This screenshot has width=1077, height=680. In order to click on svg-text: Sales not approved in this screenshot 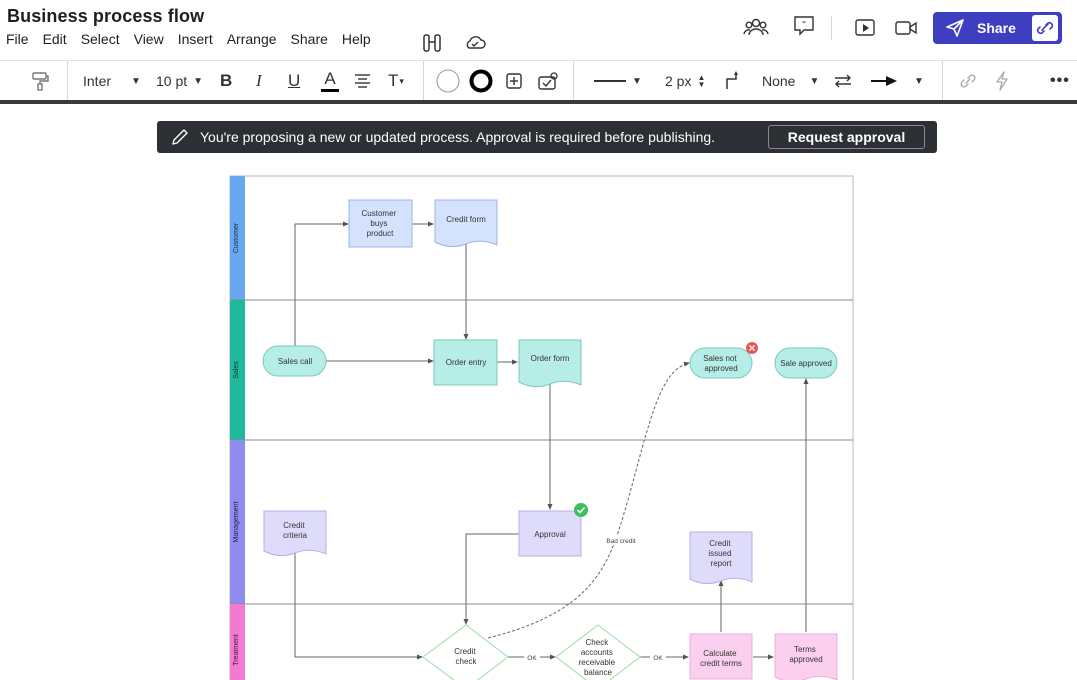, I will do `click(721, 363)`.